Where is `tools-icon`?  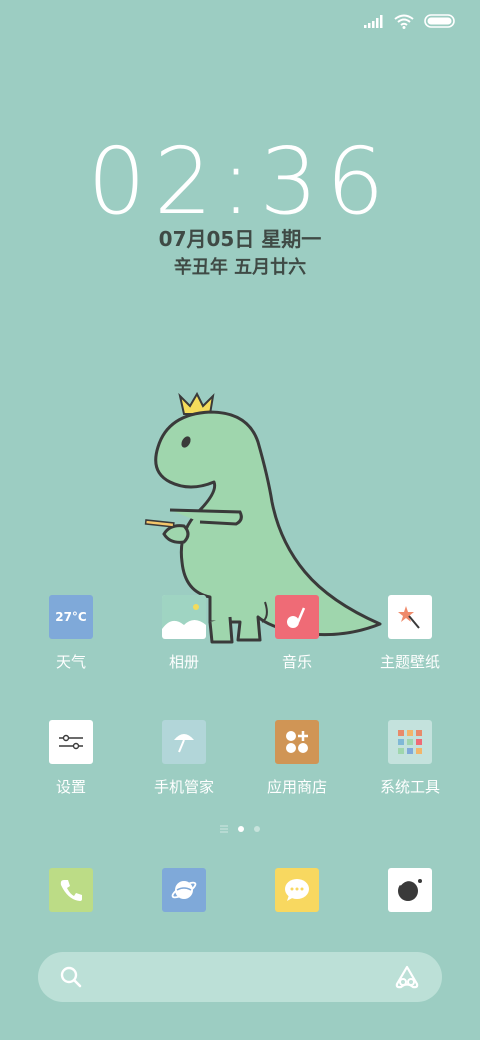 tools-icon is located at coordinates (410, 742).